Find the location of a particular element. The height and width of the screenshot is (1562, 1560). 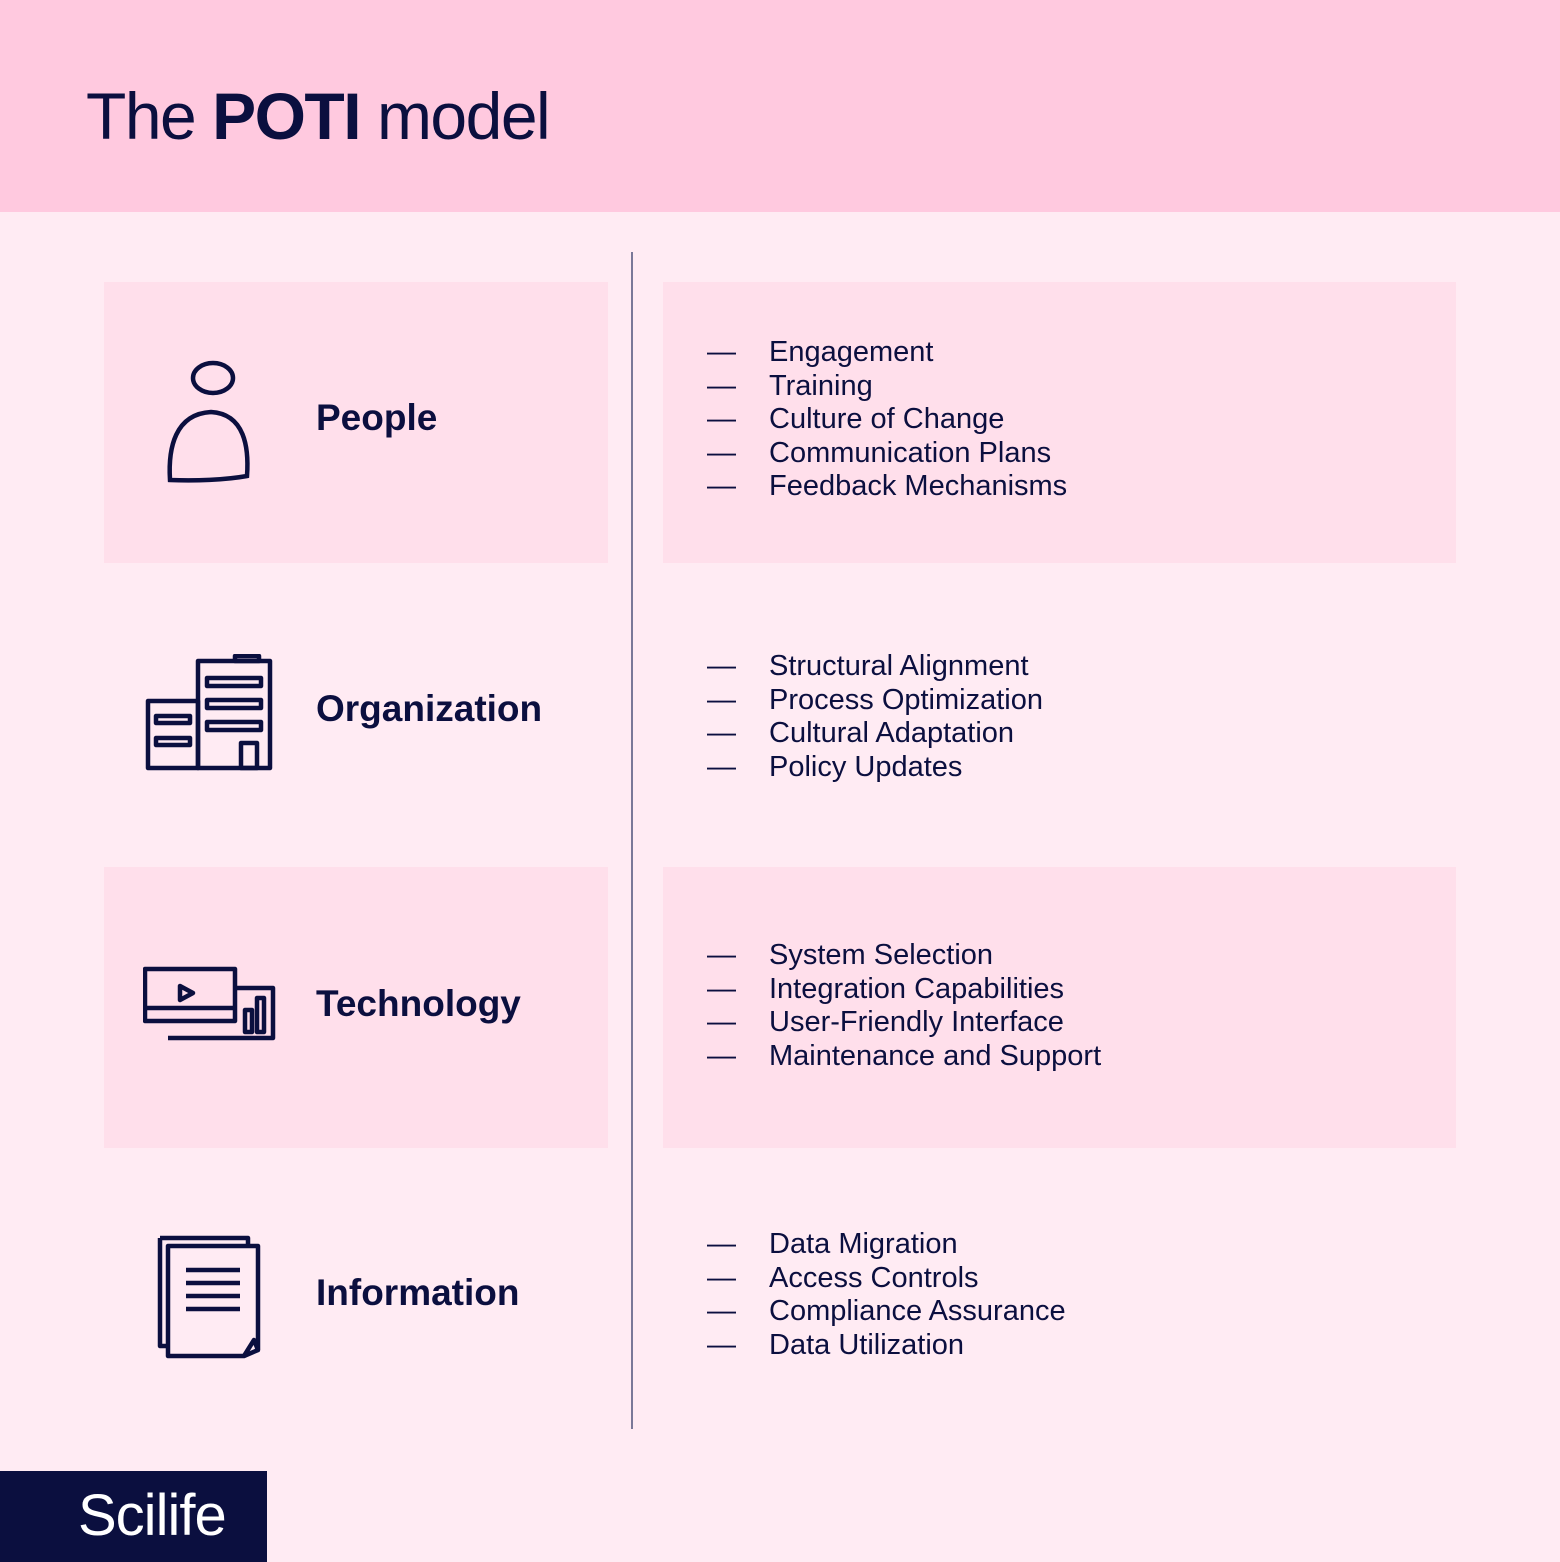

list-item: — Maintenance and Support is located at coordinates (904, 1057).